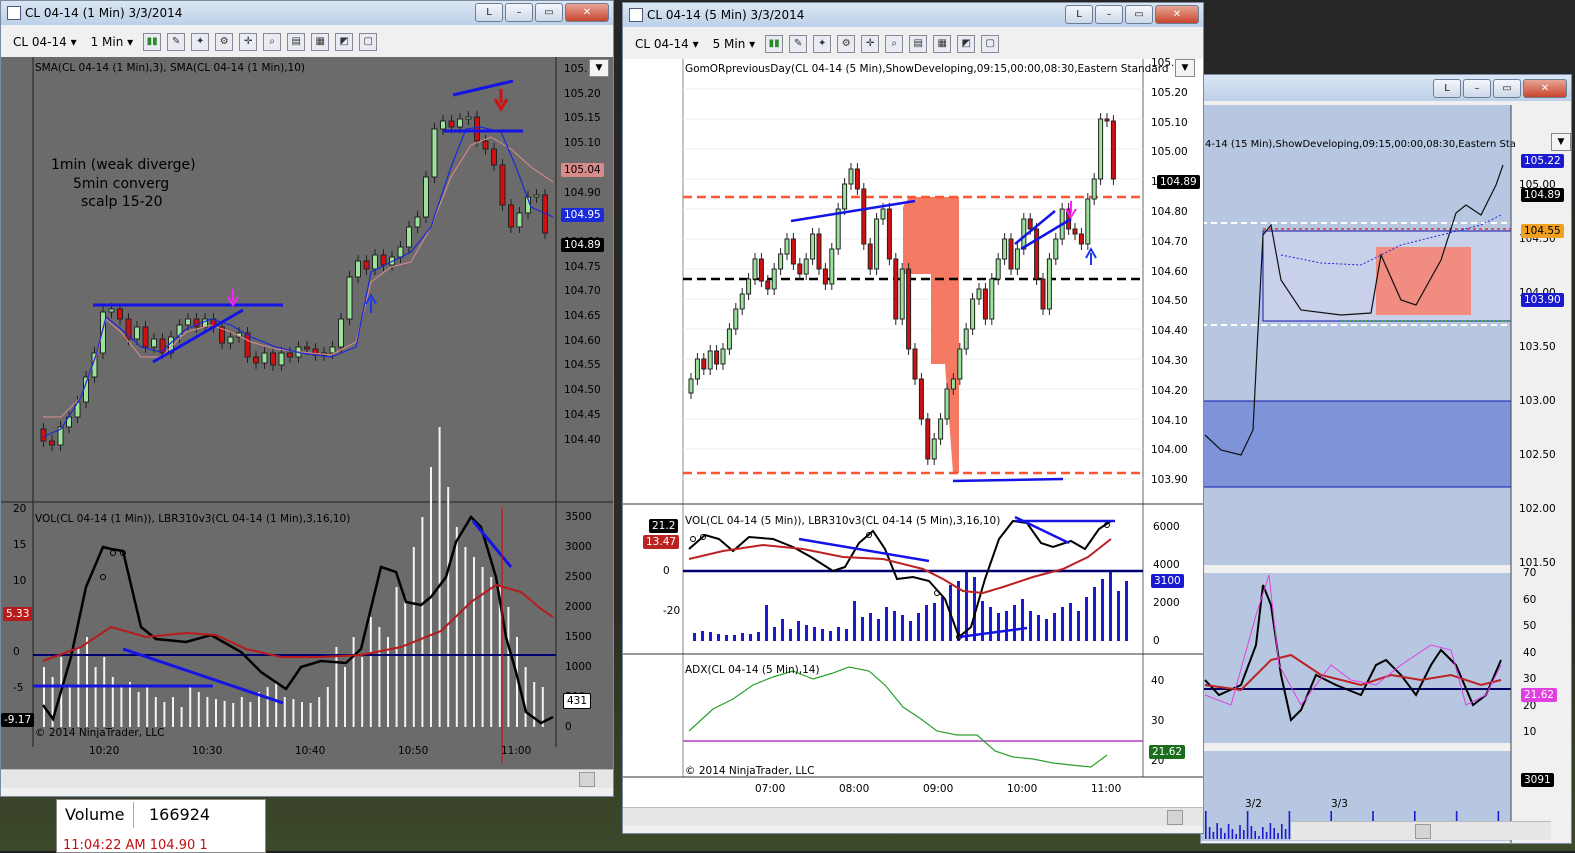 This screenshot has height=853, width=1575. I want to click on osc-red-tag: 5.33, so click(18, 614).